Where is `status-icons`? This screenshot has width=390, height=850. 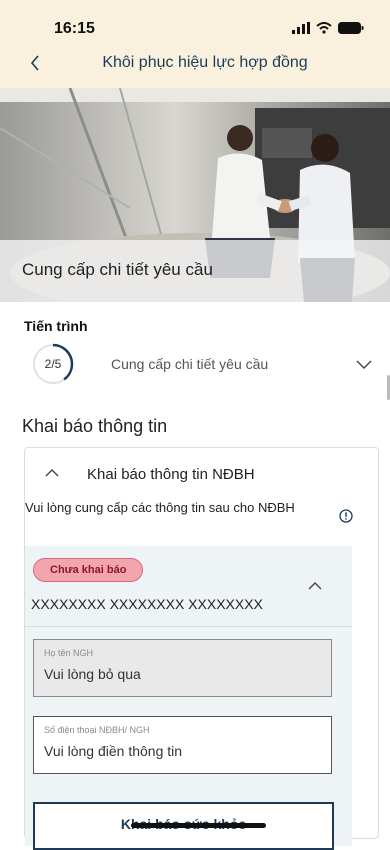 status-icons is located at coordinates (328, 28).